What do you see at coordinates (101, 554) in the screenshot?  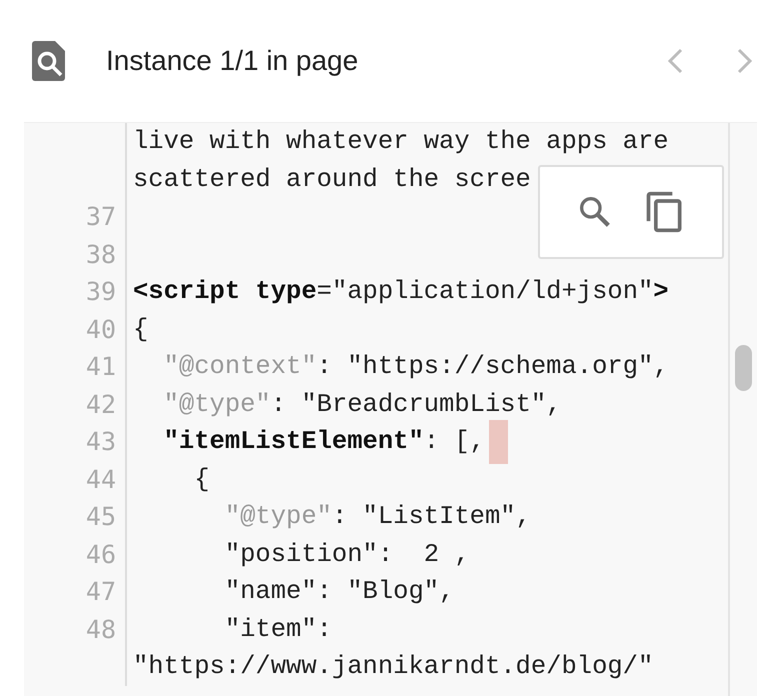 I see `line-number: 46` at bounding box center [101, 554].